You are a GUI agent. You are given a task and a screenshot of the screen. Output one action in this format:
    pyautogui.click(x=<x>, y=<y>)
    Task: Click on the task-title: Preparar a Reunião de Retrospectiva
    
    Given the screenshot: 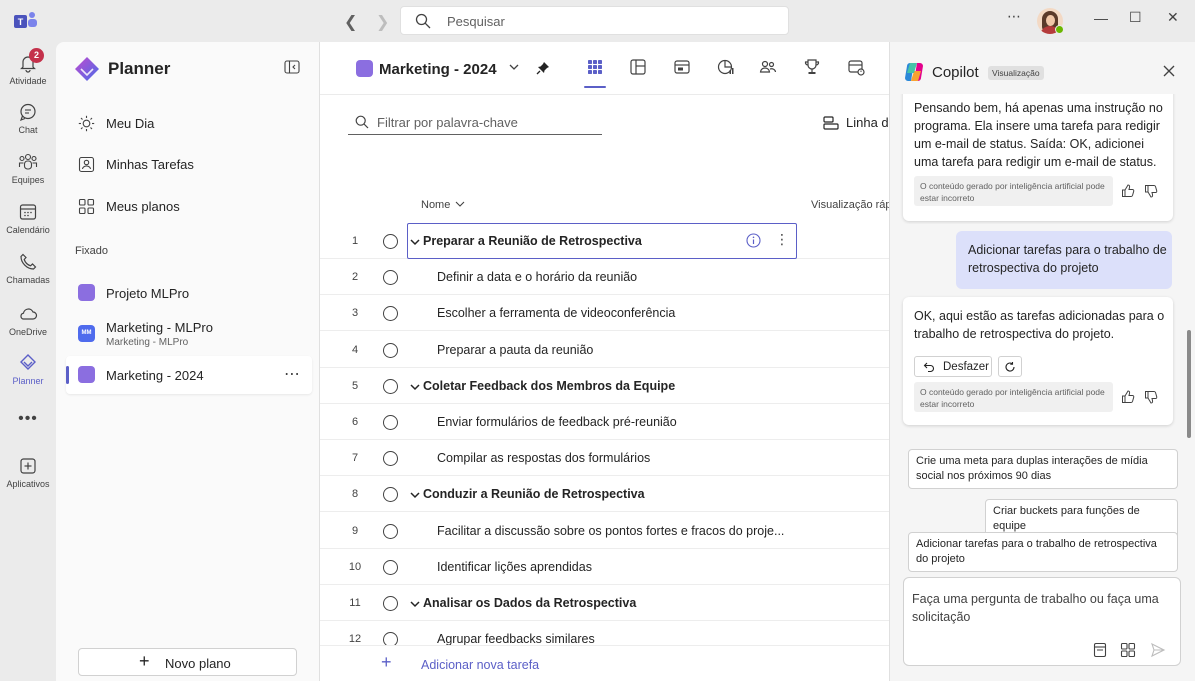 What is the action you would take?
    pyautogui.click(x=532, y=241)
    